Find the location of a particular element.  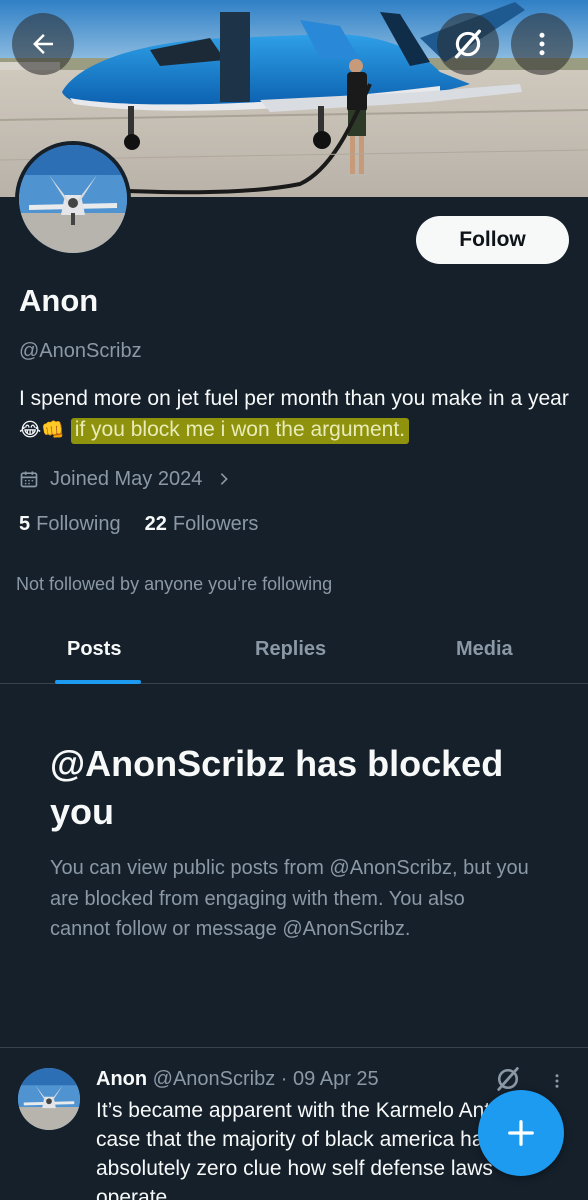

avatar-plane-image is located at coordinates (73, 199).